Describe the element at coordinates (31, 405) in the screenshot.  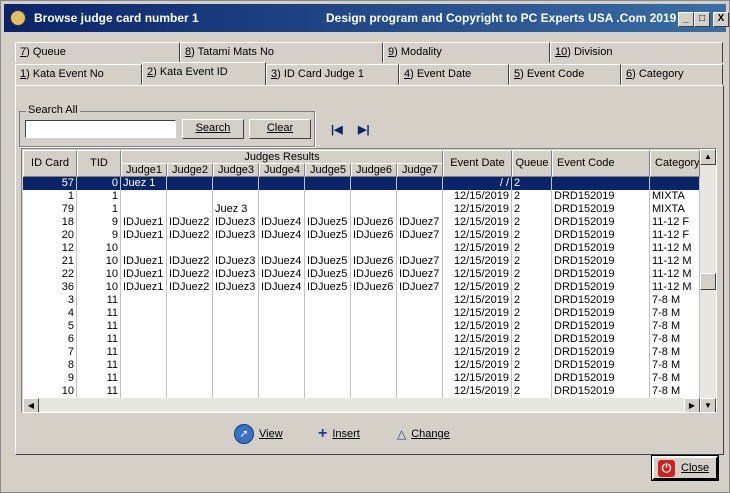
I see `scroll-left-icon: ◀` at that location.